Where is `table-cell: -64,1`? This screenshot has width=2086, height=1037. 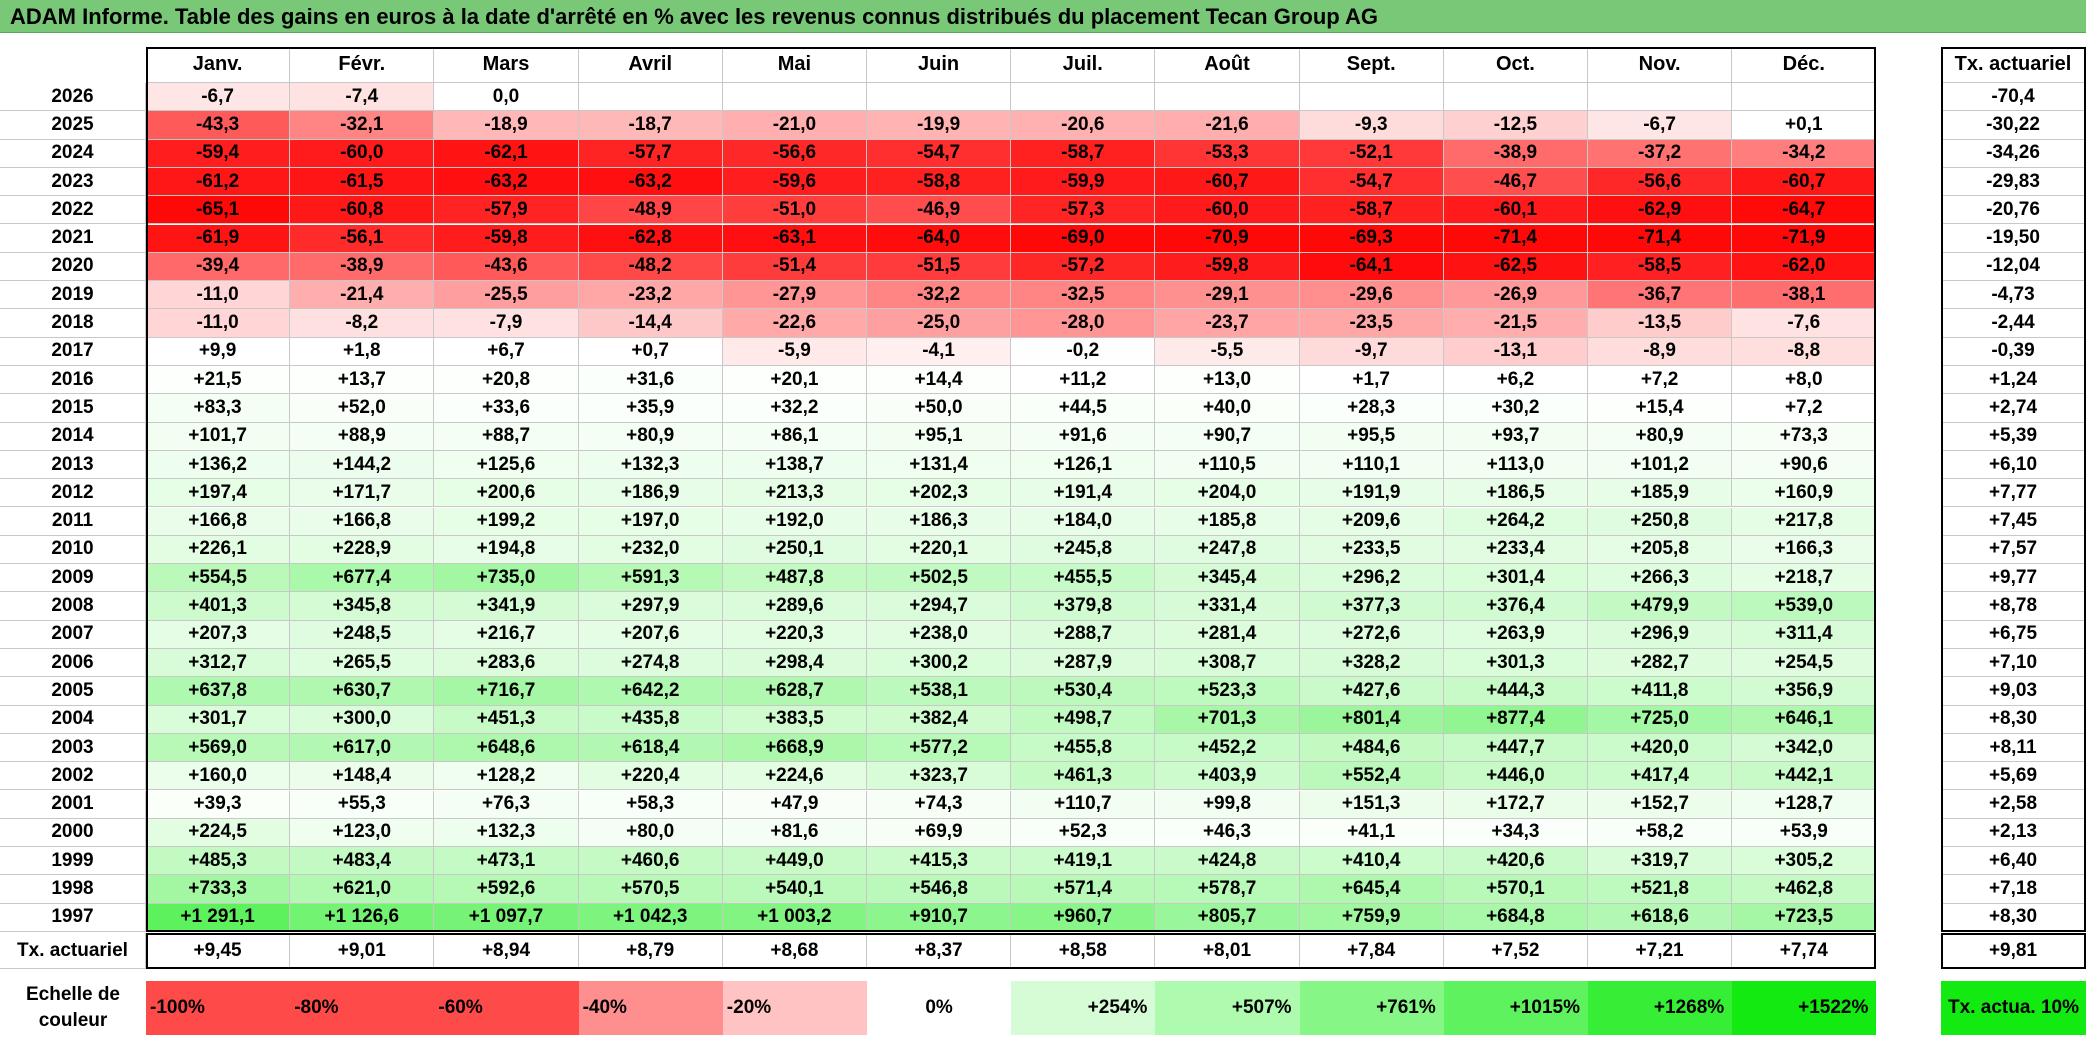
table-cell: -64,1 is located at coordinates (1371, 267).